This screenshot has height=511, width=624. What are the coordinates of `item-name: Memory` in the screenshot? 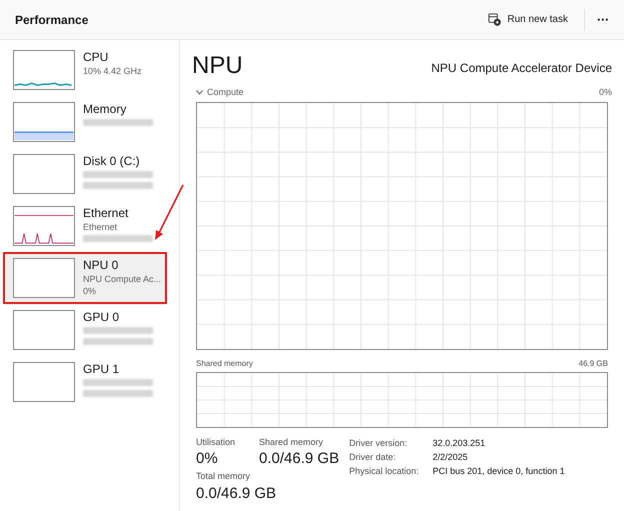 It's located at (105, 109).